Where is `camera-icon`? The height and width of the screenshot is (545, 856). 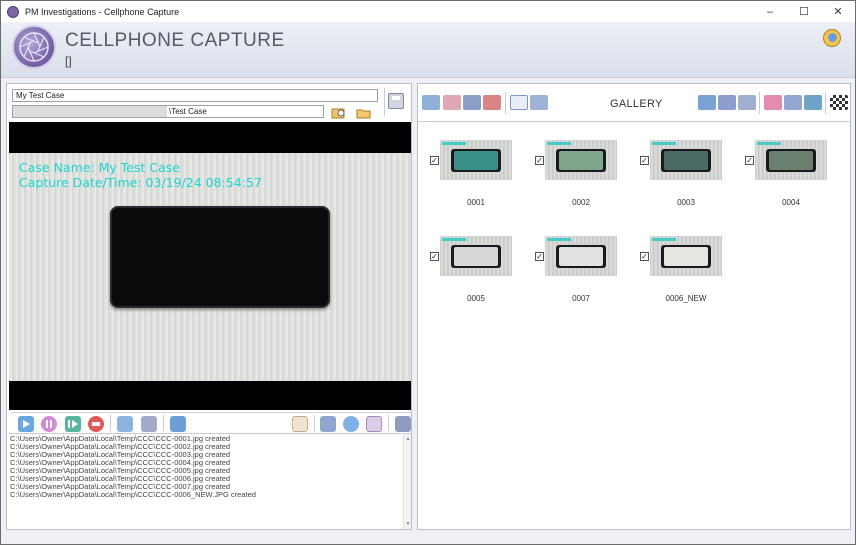 camera-icon is located at coordinates (149, 424).